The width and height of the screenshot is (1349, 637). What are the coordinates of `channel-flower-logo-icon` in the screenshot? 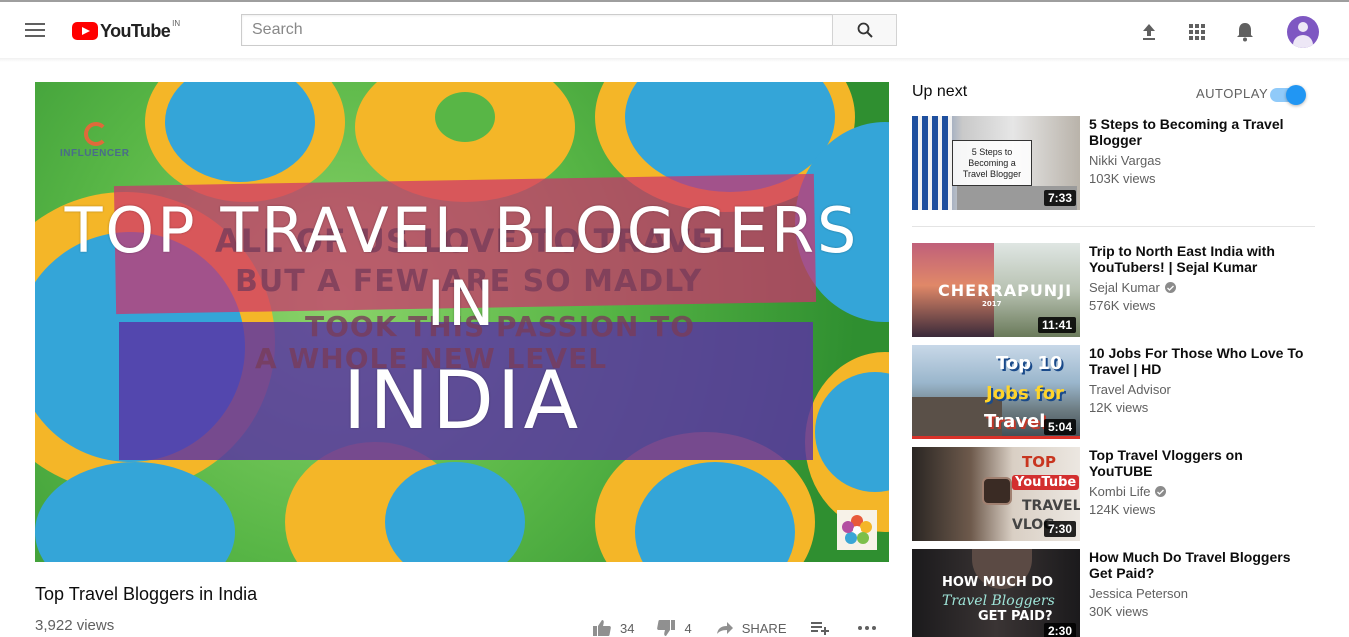 It's located at (857, 530).